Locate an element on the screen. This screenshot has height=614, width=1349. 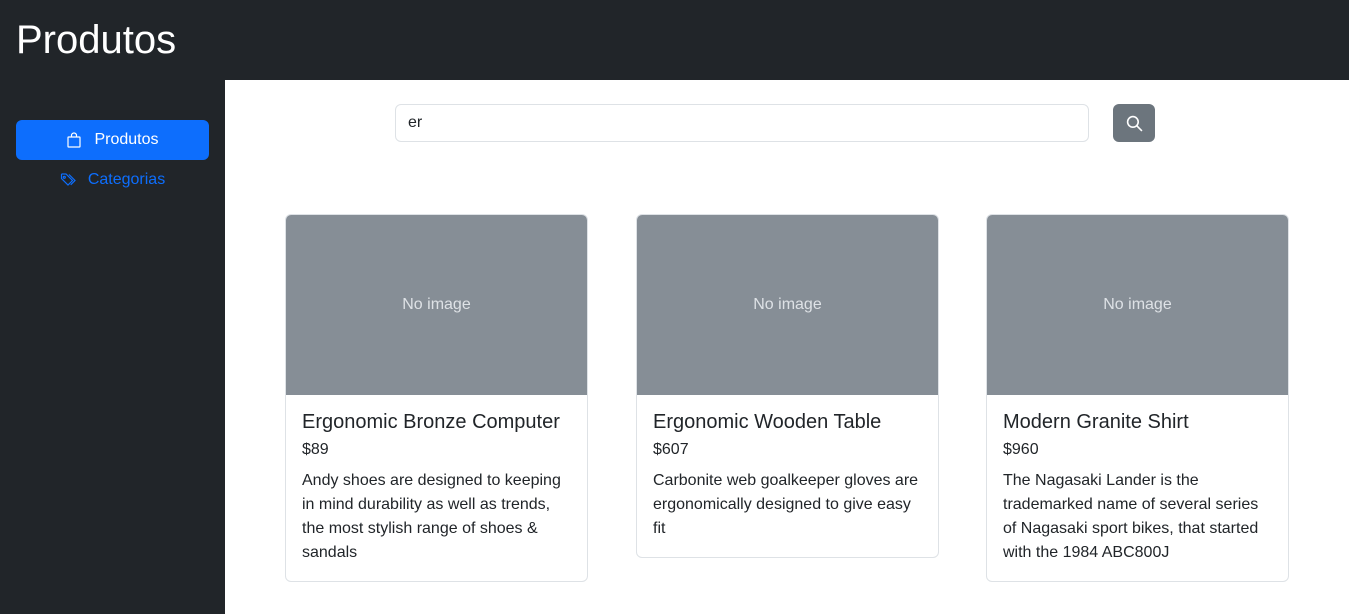
search-button is located at coordinates (1134, 123).